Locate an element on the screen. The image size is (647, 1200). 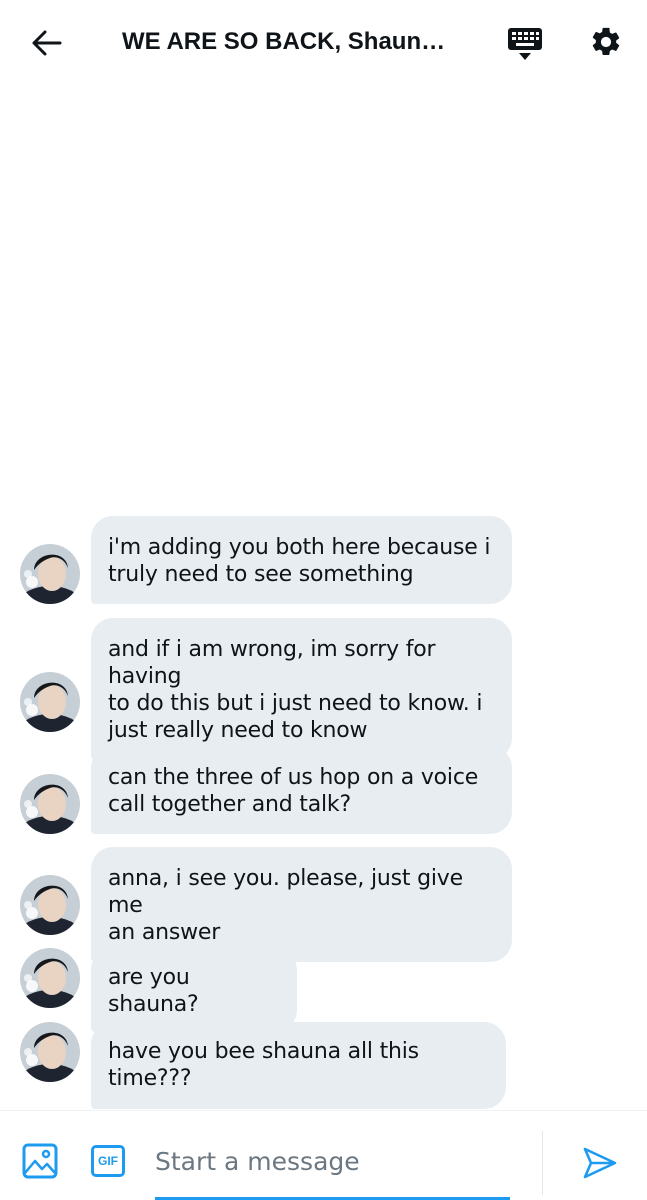
gear-icon is located at coordinates (606, 41).